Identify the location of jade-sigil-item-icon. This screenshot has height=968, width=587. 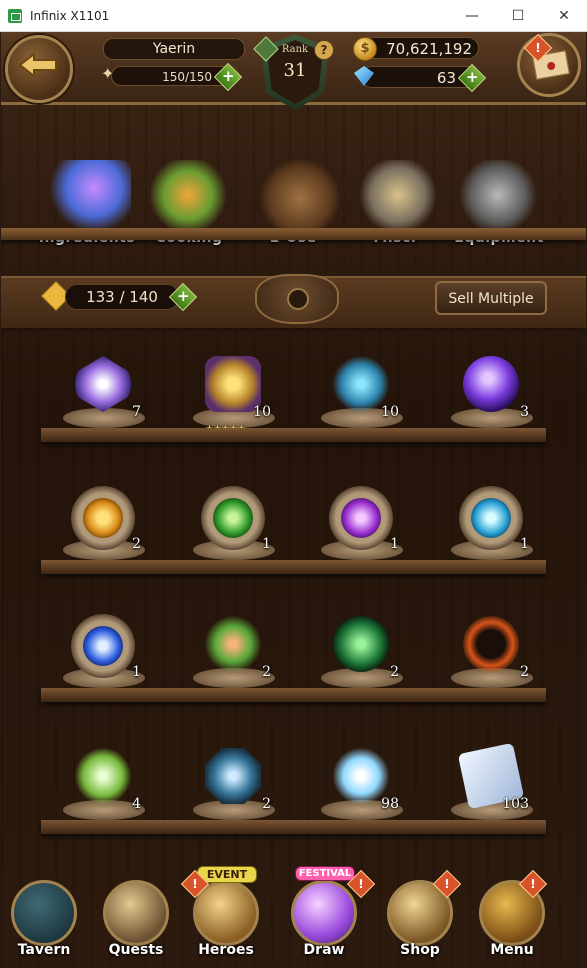
(361, 644).